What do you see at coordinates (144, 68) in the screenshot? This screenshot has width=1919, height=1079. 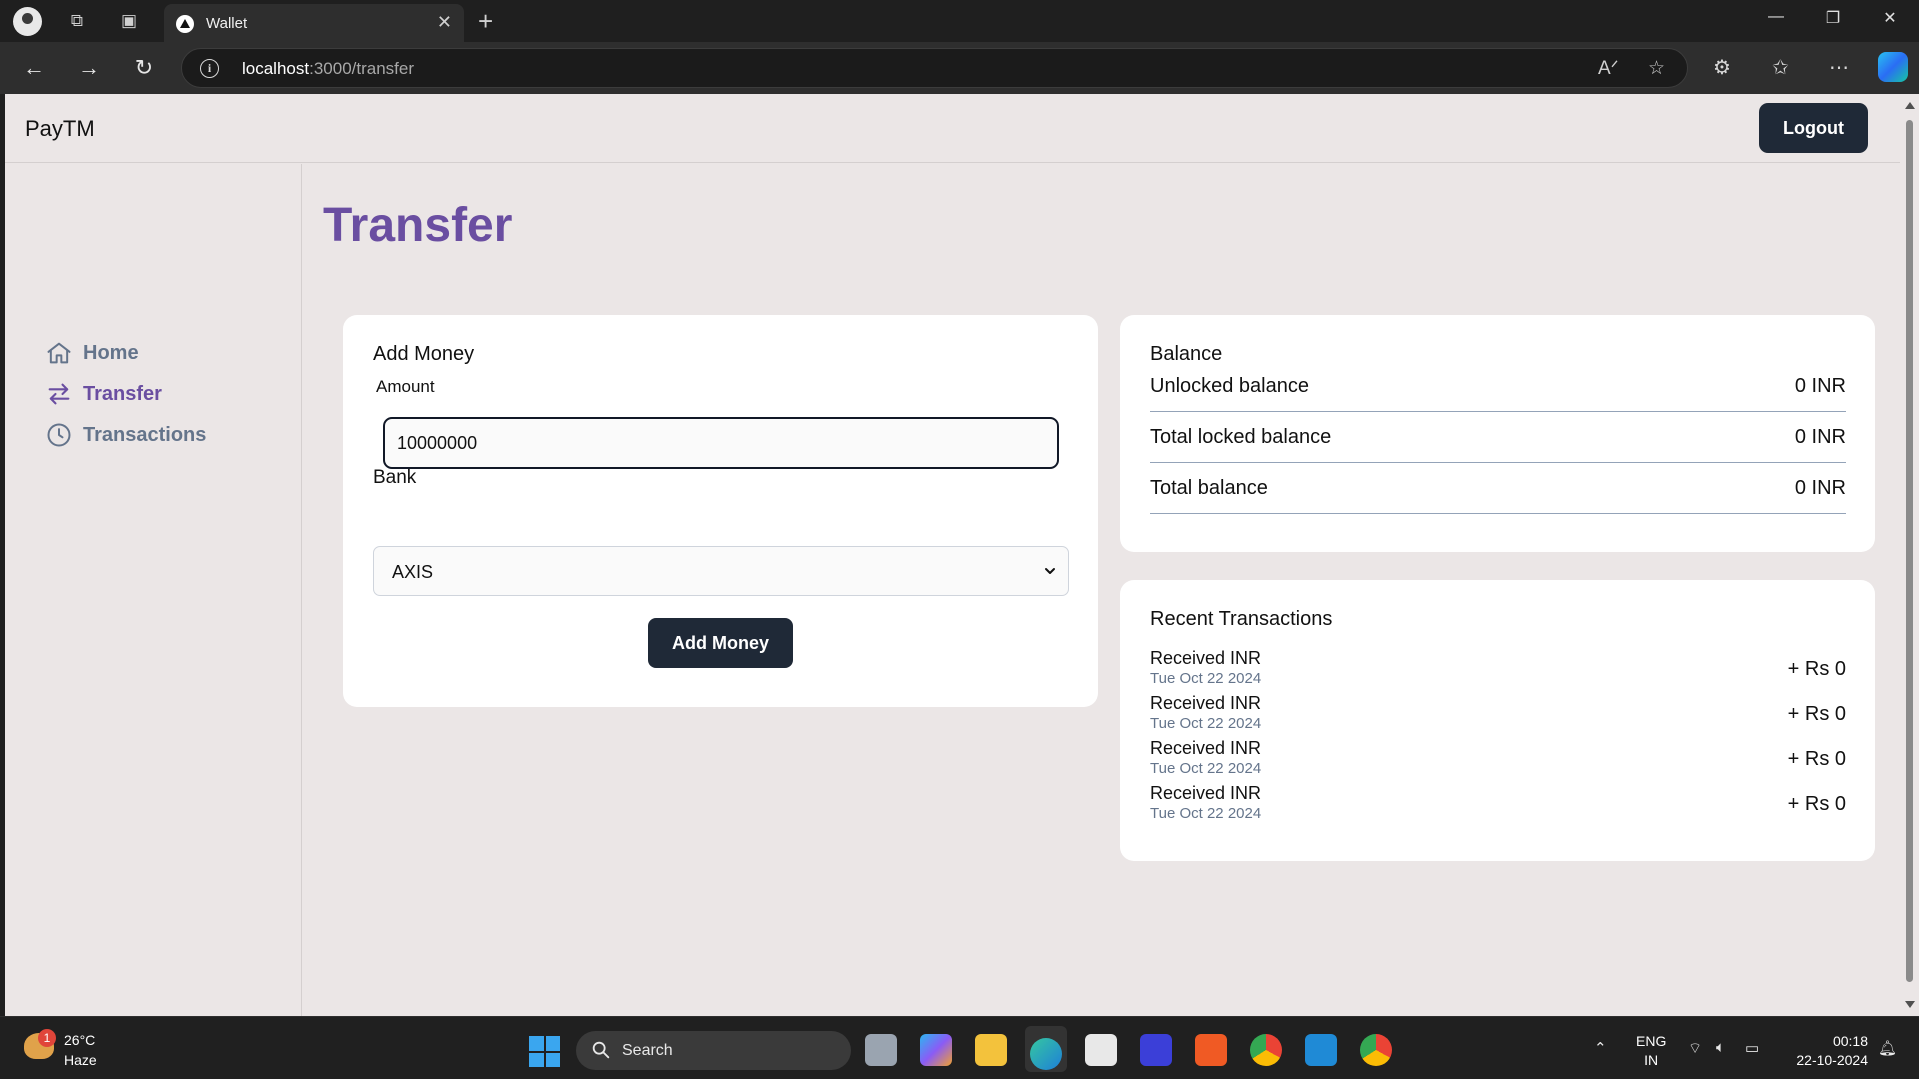 I see `refresh-icon: ↻` at bounding box center [144, 68].